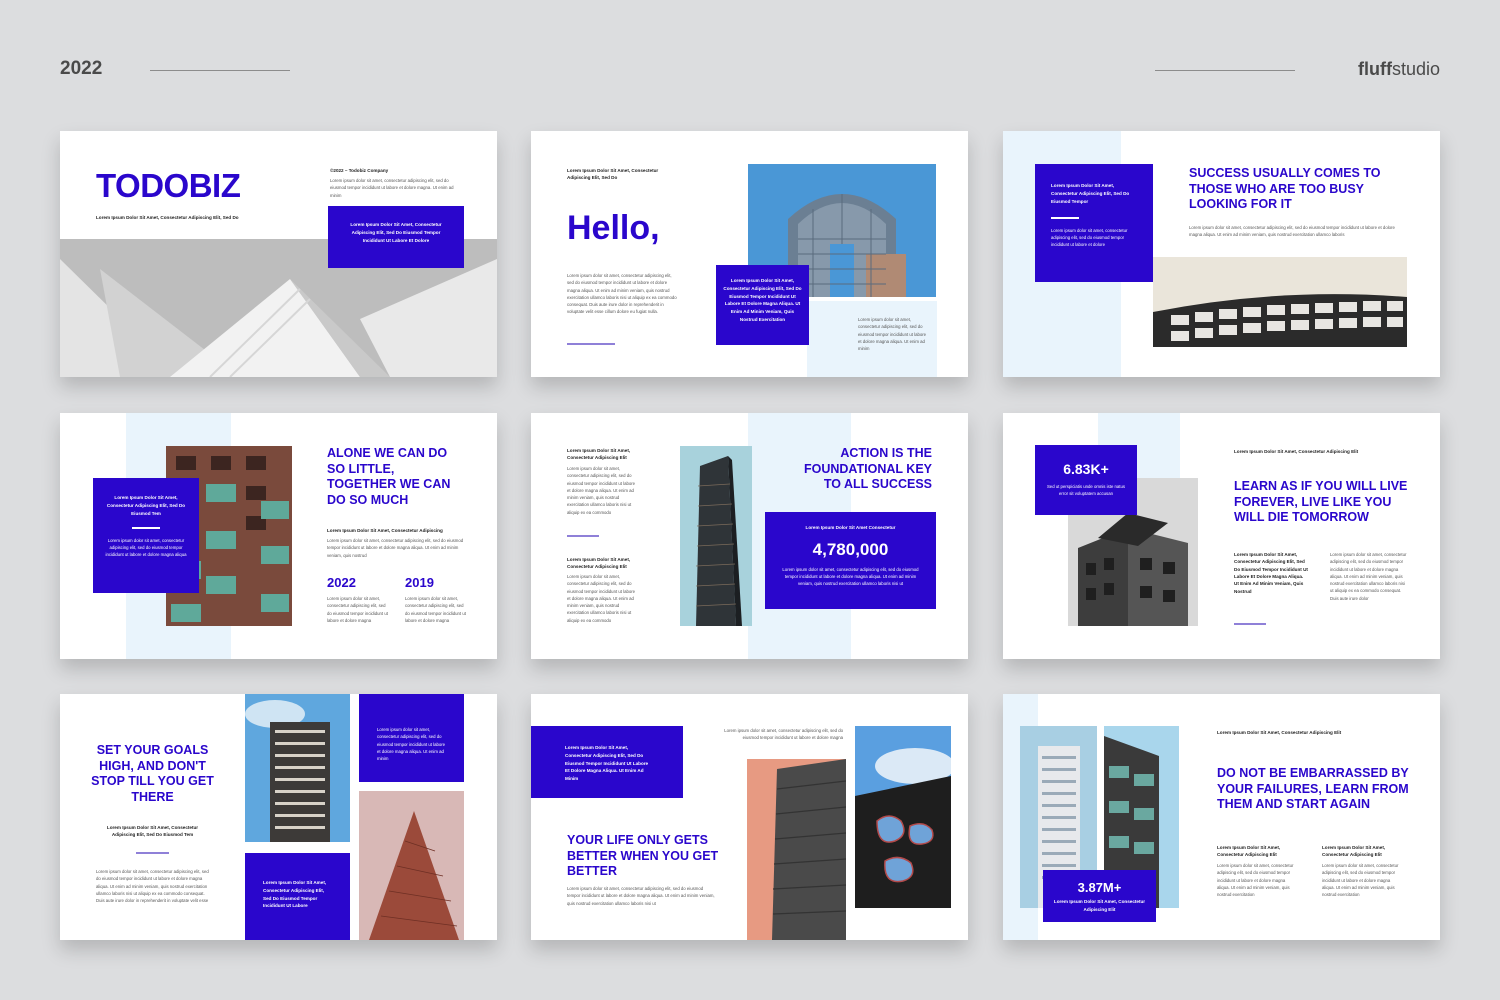 Image resolution: width=1500 pixels, height=1000 pixels. What do you see at coordinates (1398, 69) in the screenshot?
I see `brand-logo: fluffstudio` at bounding box center [1398, 69].